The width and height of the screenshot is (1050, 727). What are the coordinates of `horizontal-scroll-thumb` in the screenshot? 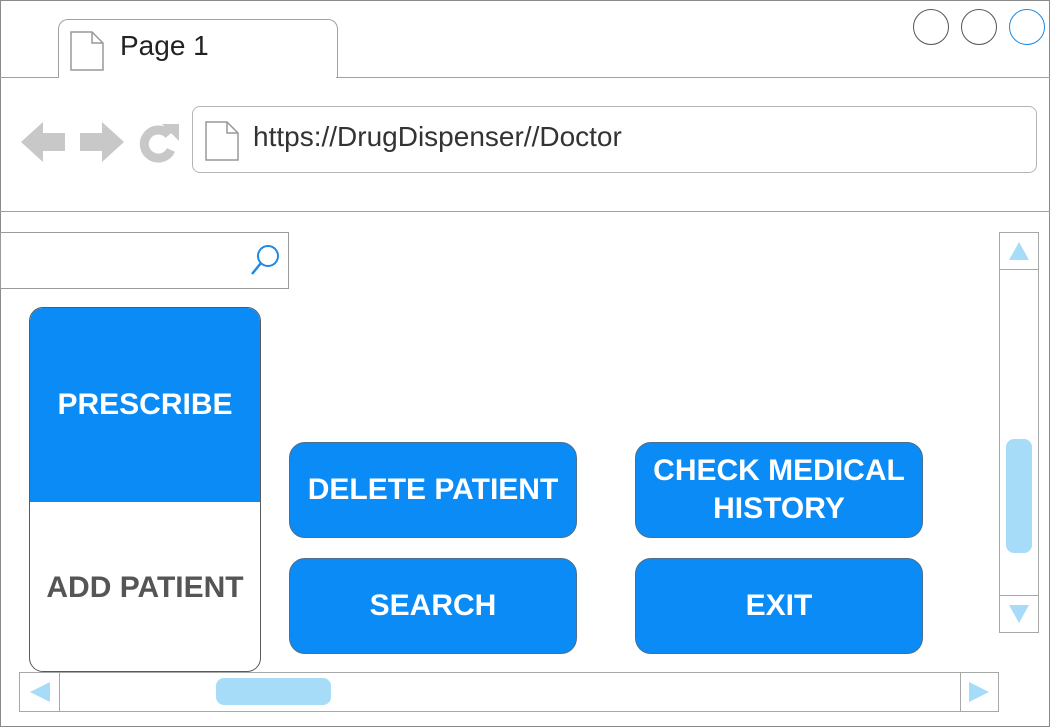 It's located at (273, 691).